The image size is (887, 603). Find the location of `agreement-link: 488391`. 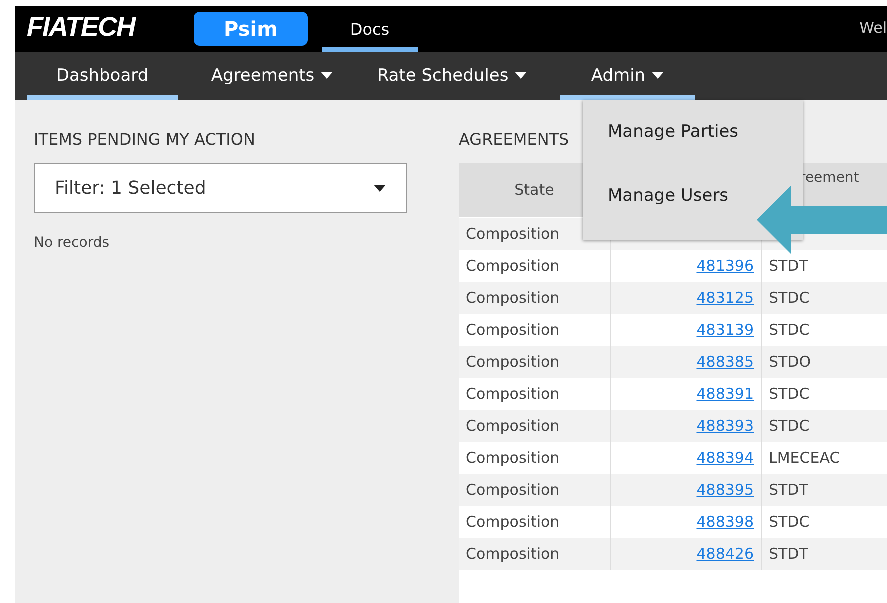

agreement-link: 488391 is located at coordinates (725, 394).